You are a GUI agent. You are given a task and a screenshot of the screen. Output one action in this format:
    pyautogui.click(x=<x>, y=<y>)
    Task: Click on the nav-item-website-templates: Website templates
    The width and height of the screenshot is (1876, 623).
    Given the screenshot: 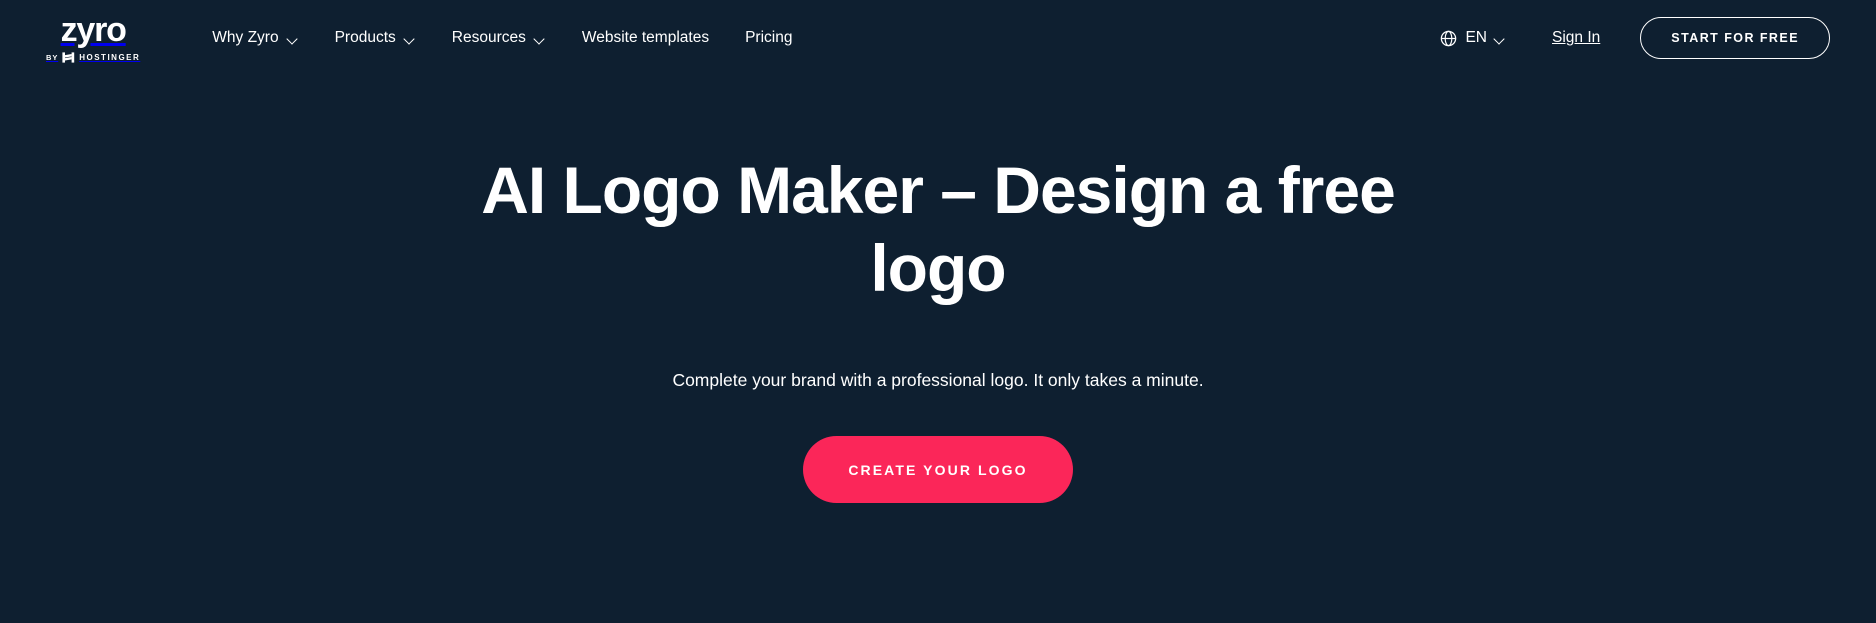 What is the action you would take?
    pyautogui.click(x=645, y=38)
    